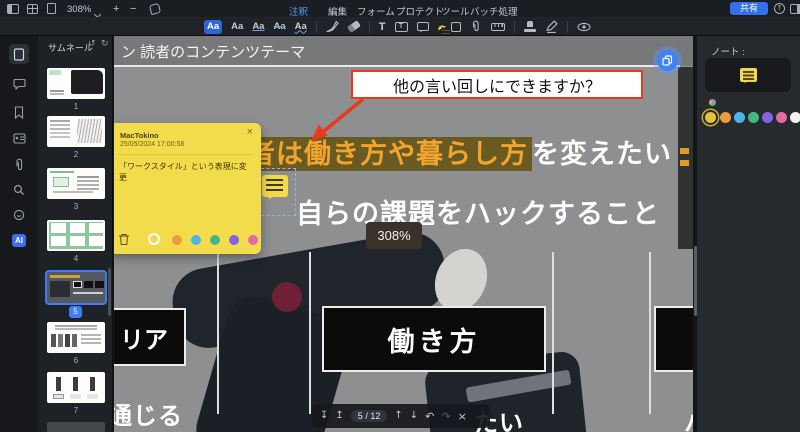 The width and height of the screenshot is (800, 432). I want to click on annotations-panel-icon, so click(19, 84).